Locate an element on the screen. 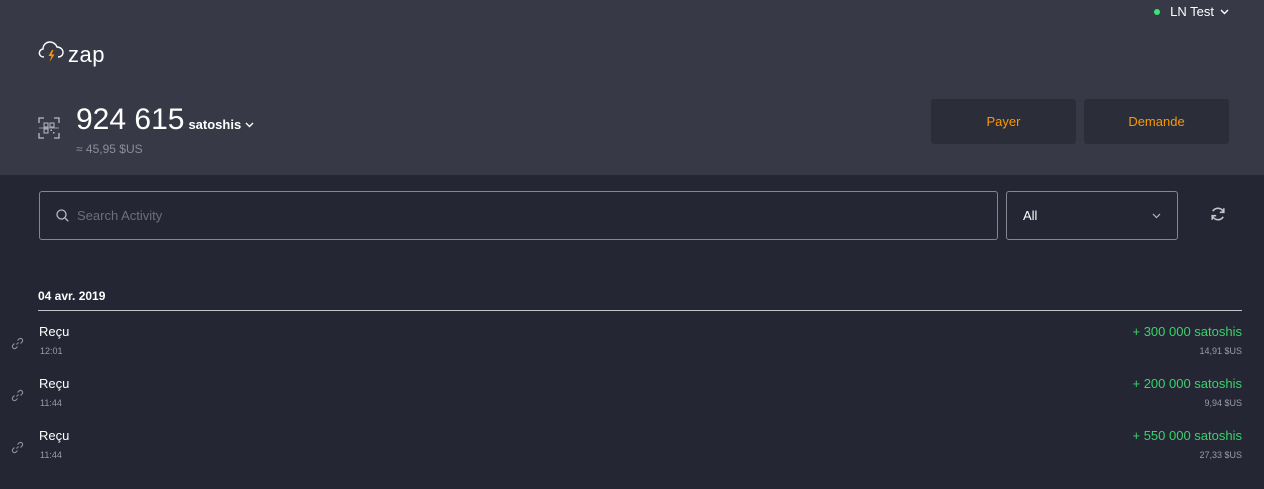  activity-fiat: 27,33 $US is located at coordinates (1220, 455).